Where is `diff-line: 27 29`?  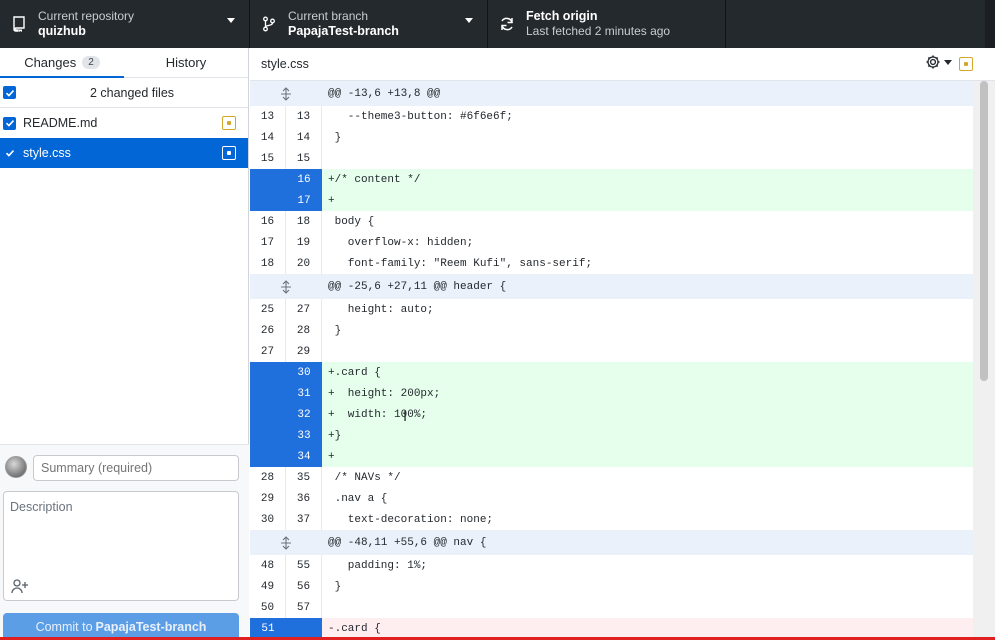
diff-line: 27 29 is located at coordinates (611, 351).